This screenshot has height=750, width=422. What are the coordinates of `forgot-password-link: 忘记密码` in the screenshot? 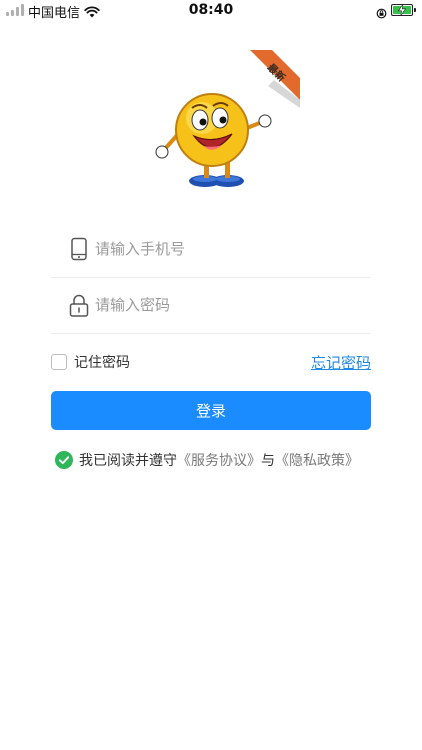 It's located at (341, 362).